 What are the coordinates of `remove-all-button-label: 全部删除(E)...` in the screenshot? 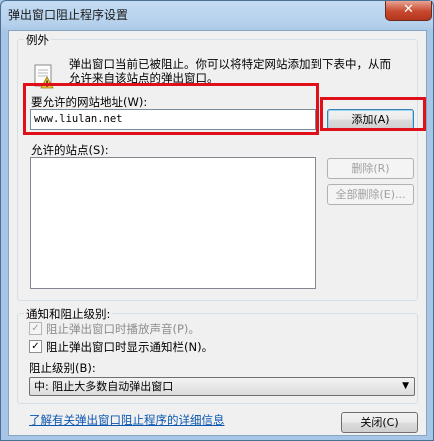 It's located at (370, 194).